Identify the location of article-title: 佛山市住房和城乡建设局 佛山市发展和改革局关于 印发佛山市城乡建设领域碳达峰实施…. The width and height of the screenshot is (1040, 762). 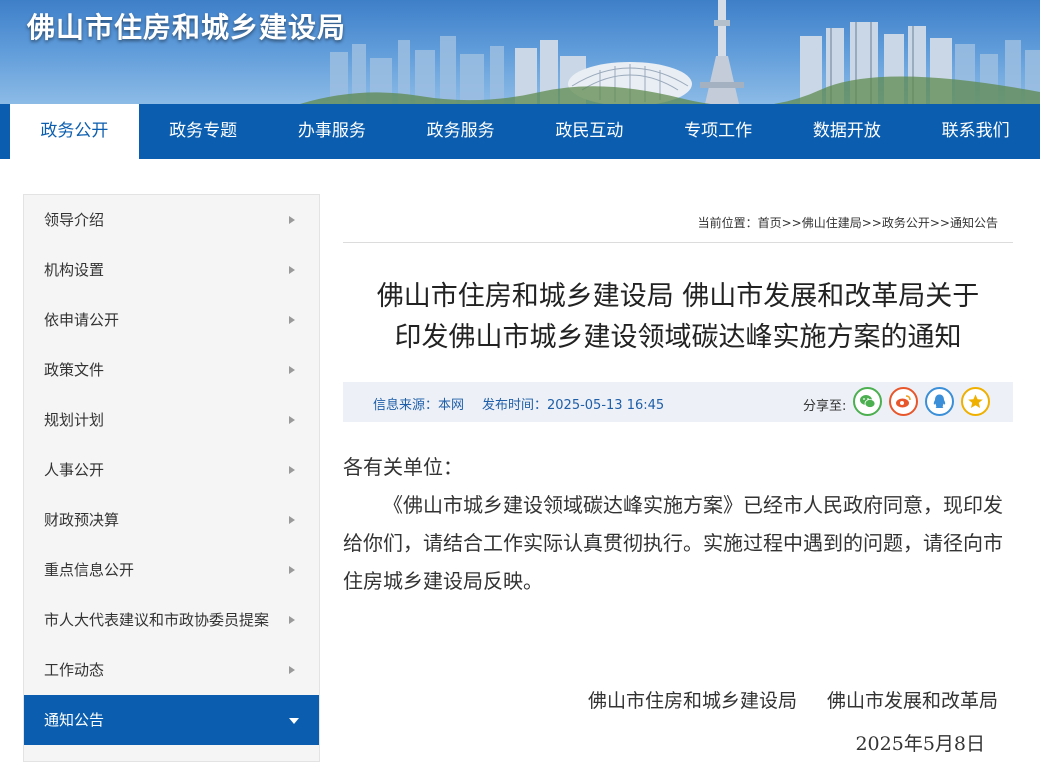
(678, 317).